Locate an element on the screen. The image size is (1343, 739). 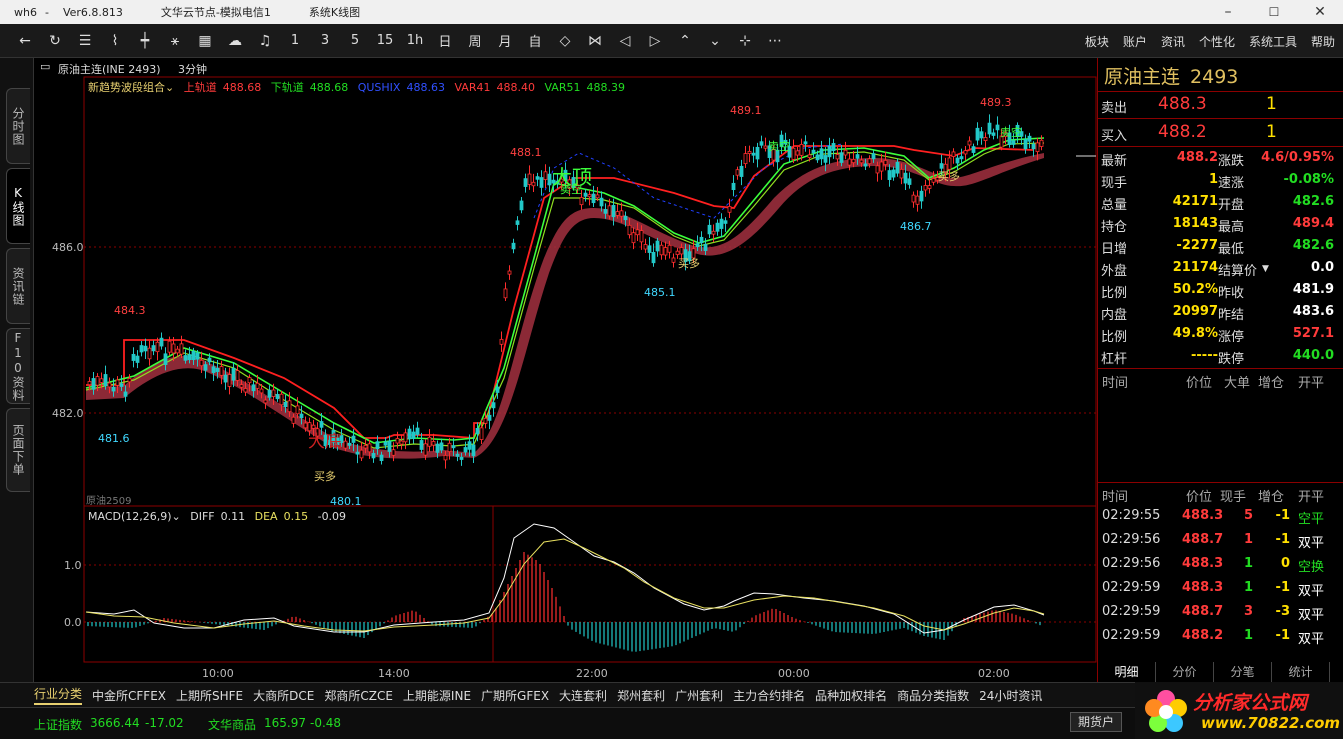
tick-row: 02:29:59 488.2 1 -1 双平 is located at coordinates (1220, 640).